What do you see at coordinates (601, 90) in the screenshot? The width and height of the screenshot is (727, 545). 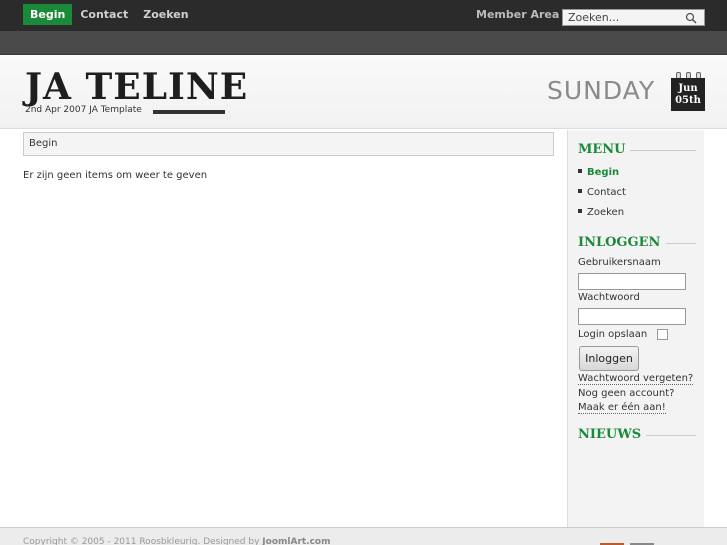 I see `day-name: SUNDAY` at bounding box center [601, 90].